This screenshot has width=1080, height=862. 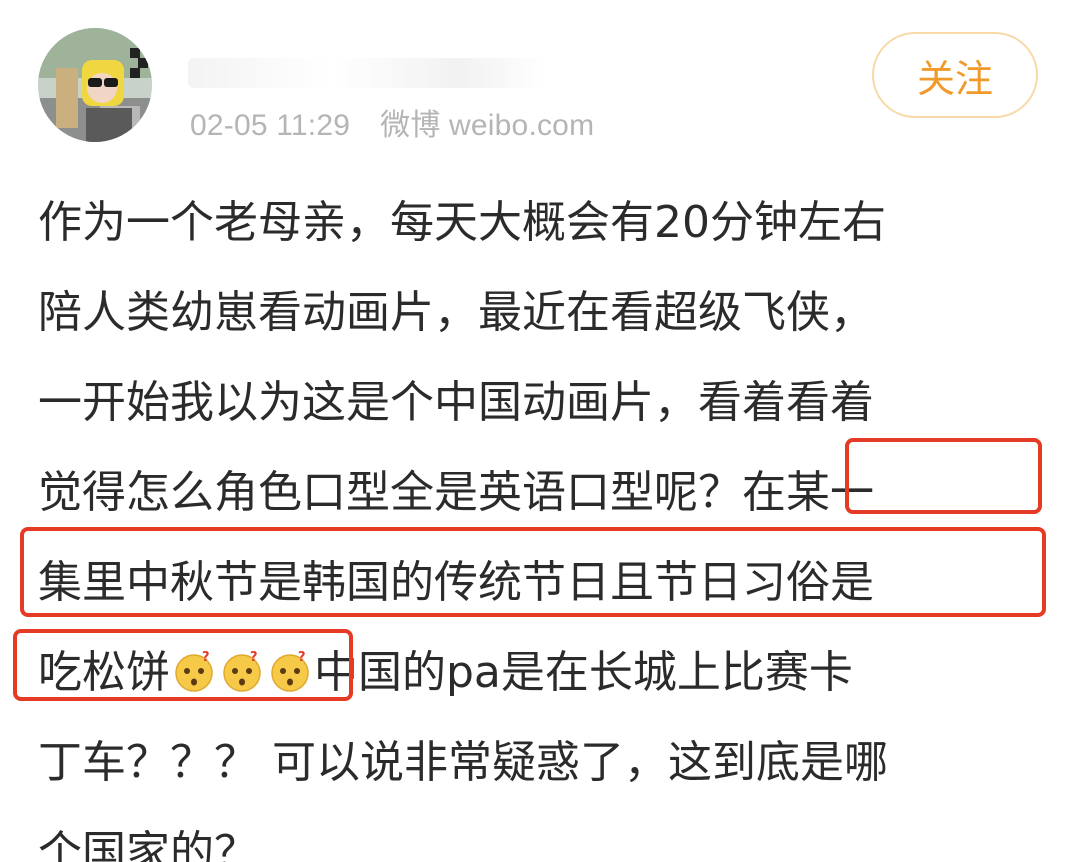 I want to click on username-redacted, so click(x=368, y=73).